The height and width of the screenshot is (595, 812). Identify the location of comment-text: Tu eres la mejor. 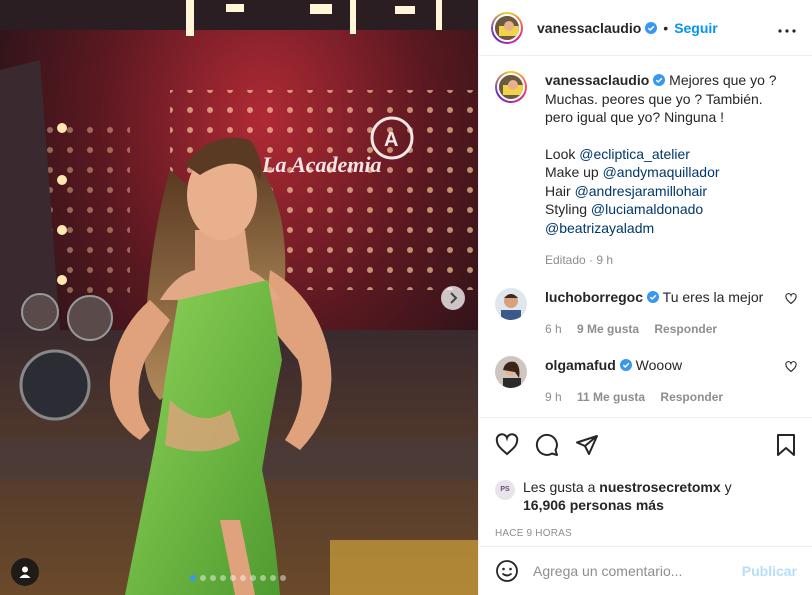
(713, 296).